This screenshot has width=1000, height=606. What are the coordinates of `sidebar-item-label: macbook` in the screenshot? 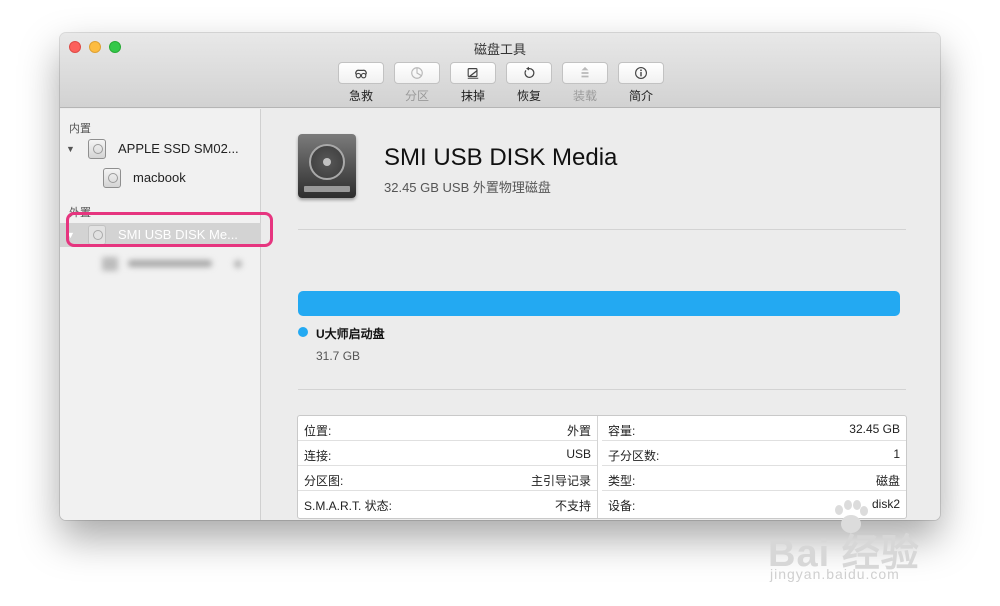 It's located at (159, 177).